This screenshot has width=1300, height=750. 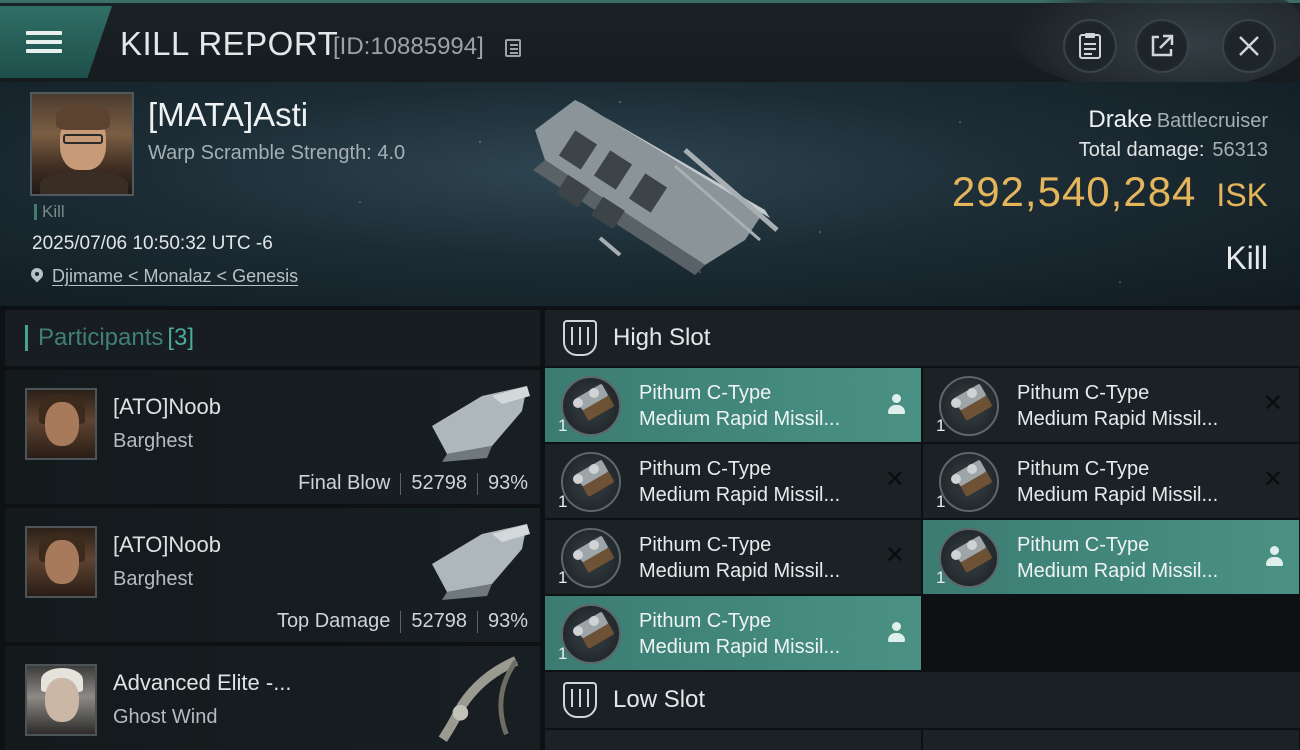 I want to click on low-slot-icon, so click(x=580, y=700).